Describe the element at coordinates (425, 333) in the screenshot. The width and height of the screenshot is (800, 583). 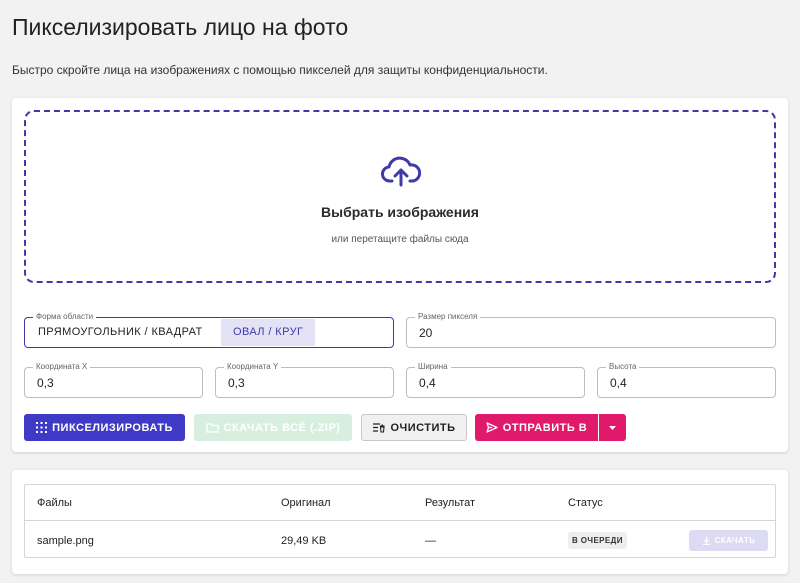
I see `pixel-size-input: 20` at that location.